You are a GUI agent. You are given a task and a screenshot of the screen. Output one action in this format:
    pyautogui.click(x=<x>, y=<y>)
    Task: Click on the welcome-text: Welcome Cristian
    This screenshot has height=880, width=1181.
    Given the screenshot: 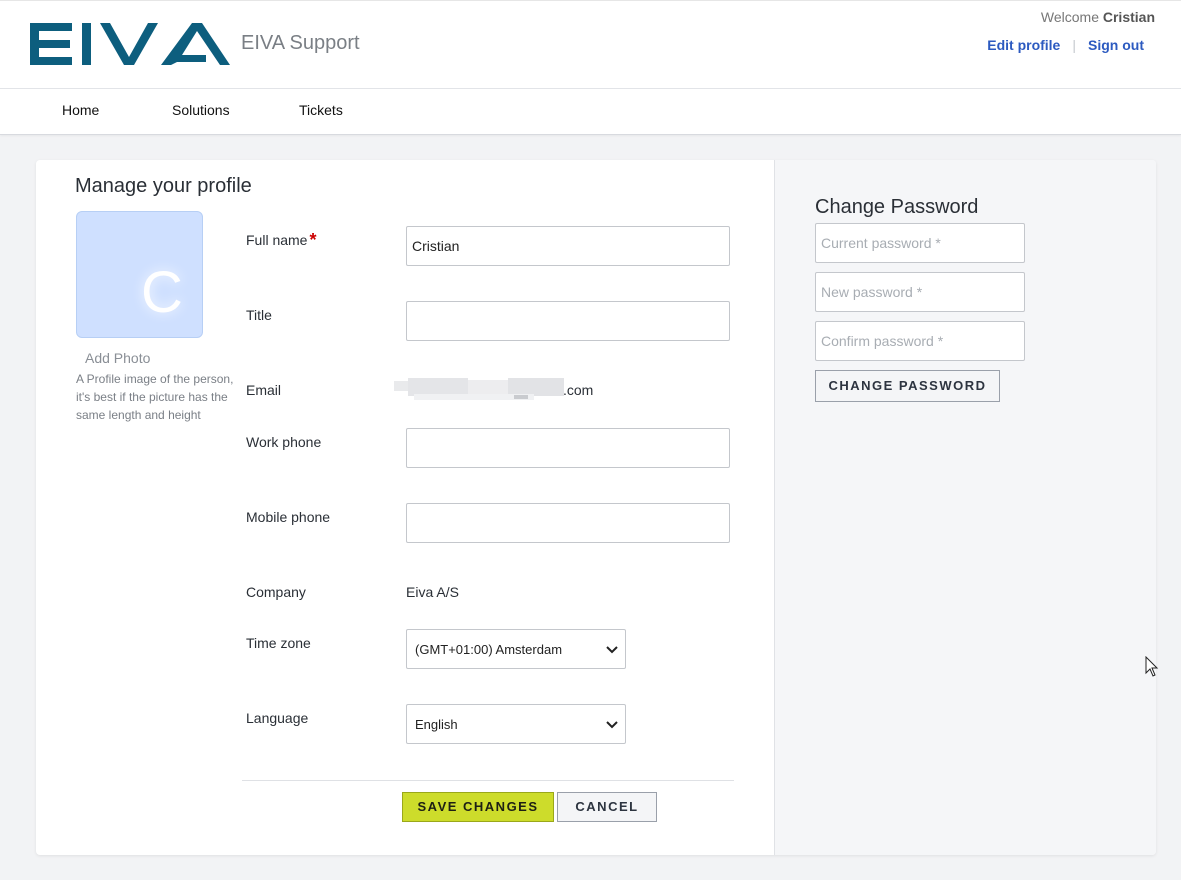 What is the action you would take?
    pyautogui.click(x=1098, y=17)
    